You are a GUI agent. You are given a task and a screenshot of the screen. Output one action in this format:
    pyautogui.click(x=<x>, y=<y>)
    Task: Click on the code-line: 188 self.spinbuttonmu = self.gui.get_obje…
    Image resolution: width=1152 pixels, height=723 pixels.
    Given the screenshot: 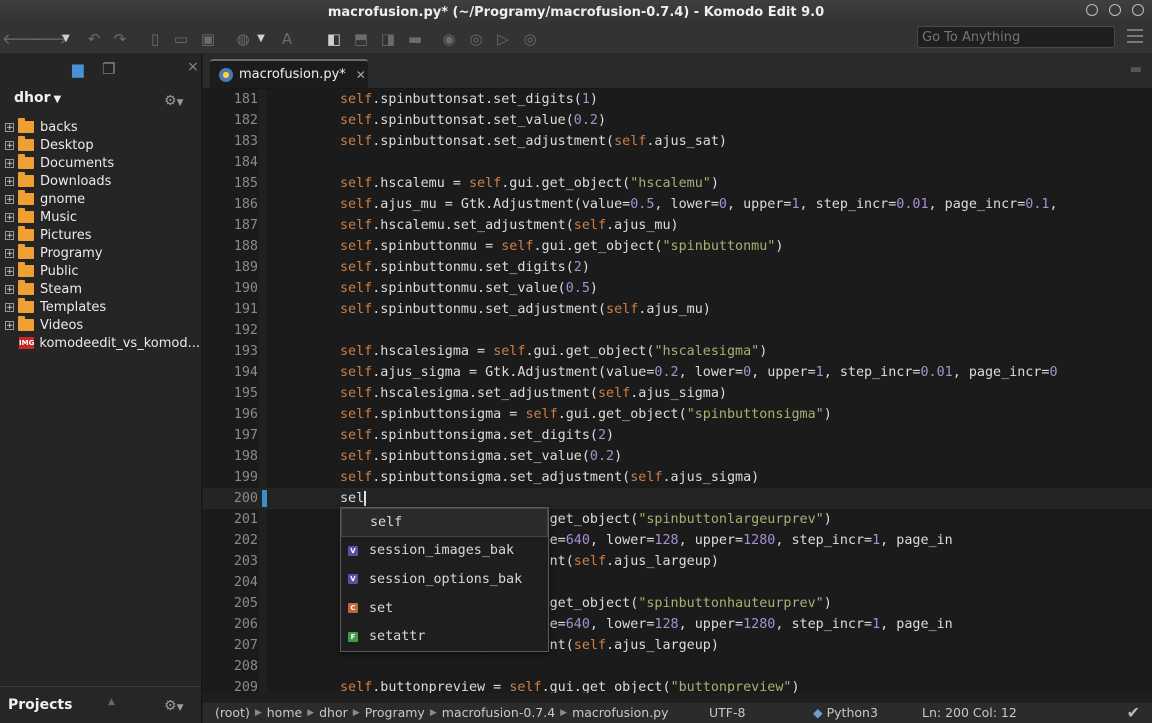 What is the action you would take?
    pyautogui.click(x=677, y=246)
    